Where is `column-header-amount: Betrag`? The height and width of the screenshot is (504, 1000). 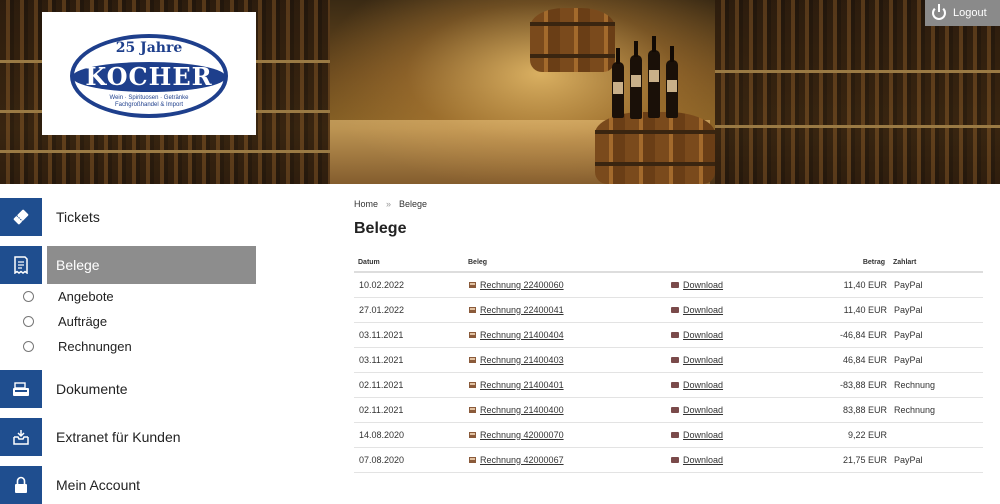
column-header-amount: Betrag is located at coordinates (837, 263).